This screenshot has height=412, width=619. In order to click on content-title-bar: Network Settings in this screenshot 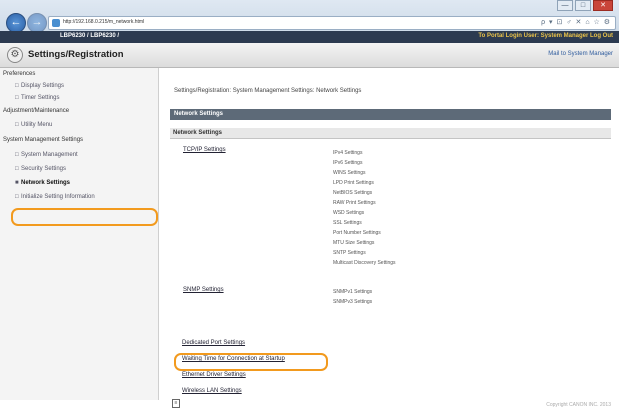, I will do `click(390, 114)`.